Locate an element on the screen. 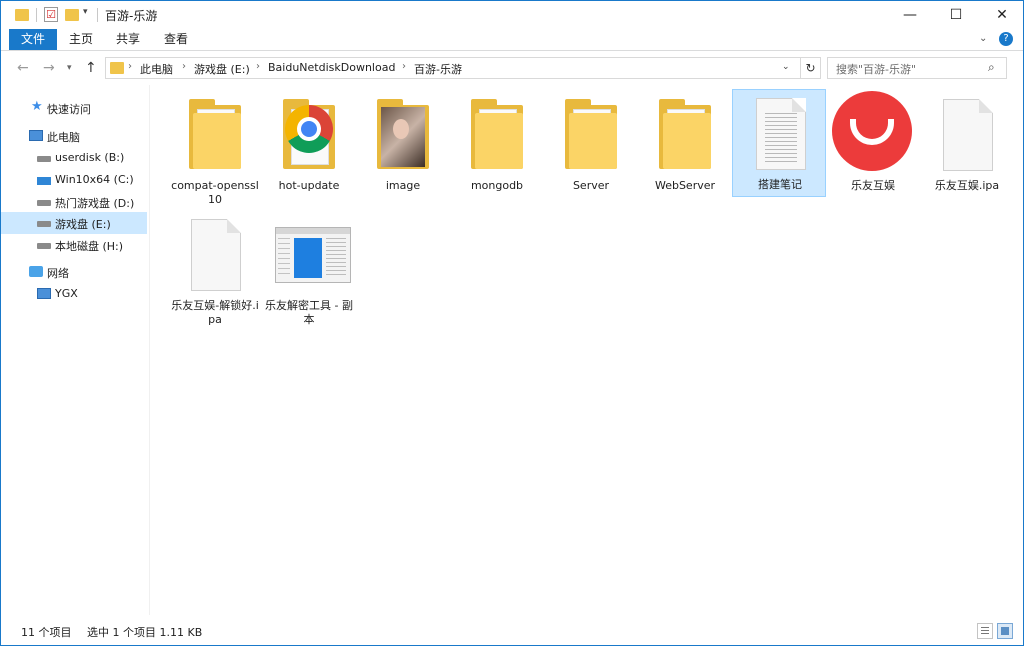 The height and width of the screenshot is (646, 1024). sidebar-item-label: 本地磁盘 (H:) is located at coordinates (89, 246).